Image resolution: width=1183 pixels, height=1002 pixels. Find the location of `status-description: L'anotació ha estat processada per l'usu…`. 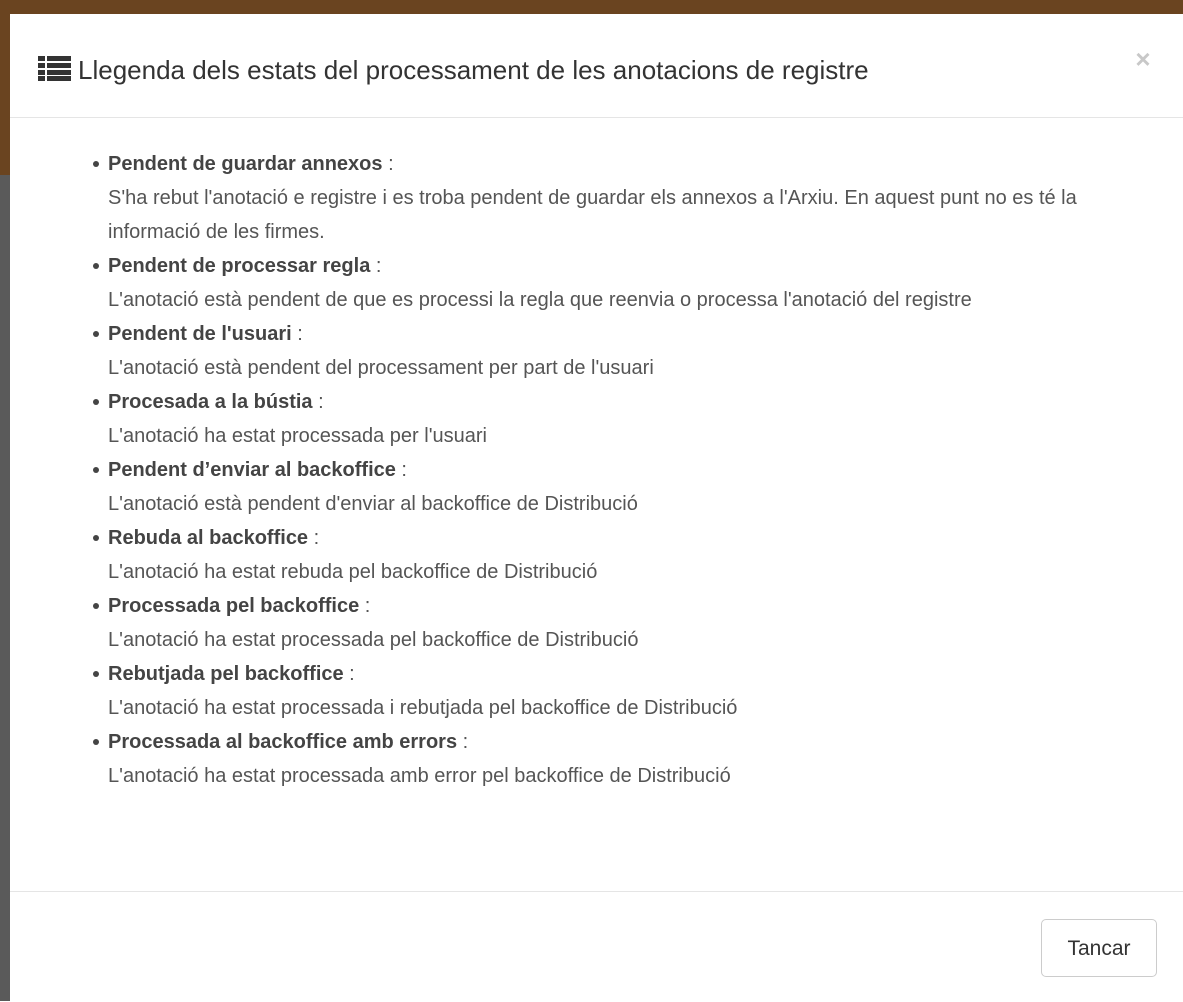

status-description: L'anotació ha estat processada per l'usu… is located at coordinates (297, 436).